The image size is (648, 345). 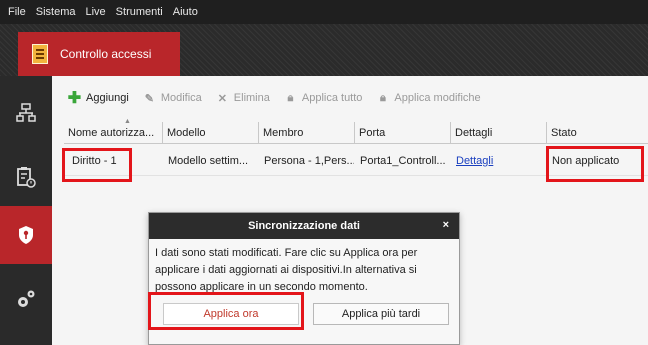 What do you see at coordinates (402, 133) in the screenshot?
I see `column-header-door: Porta` at bounding box center [402, 133].